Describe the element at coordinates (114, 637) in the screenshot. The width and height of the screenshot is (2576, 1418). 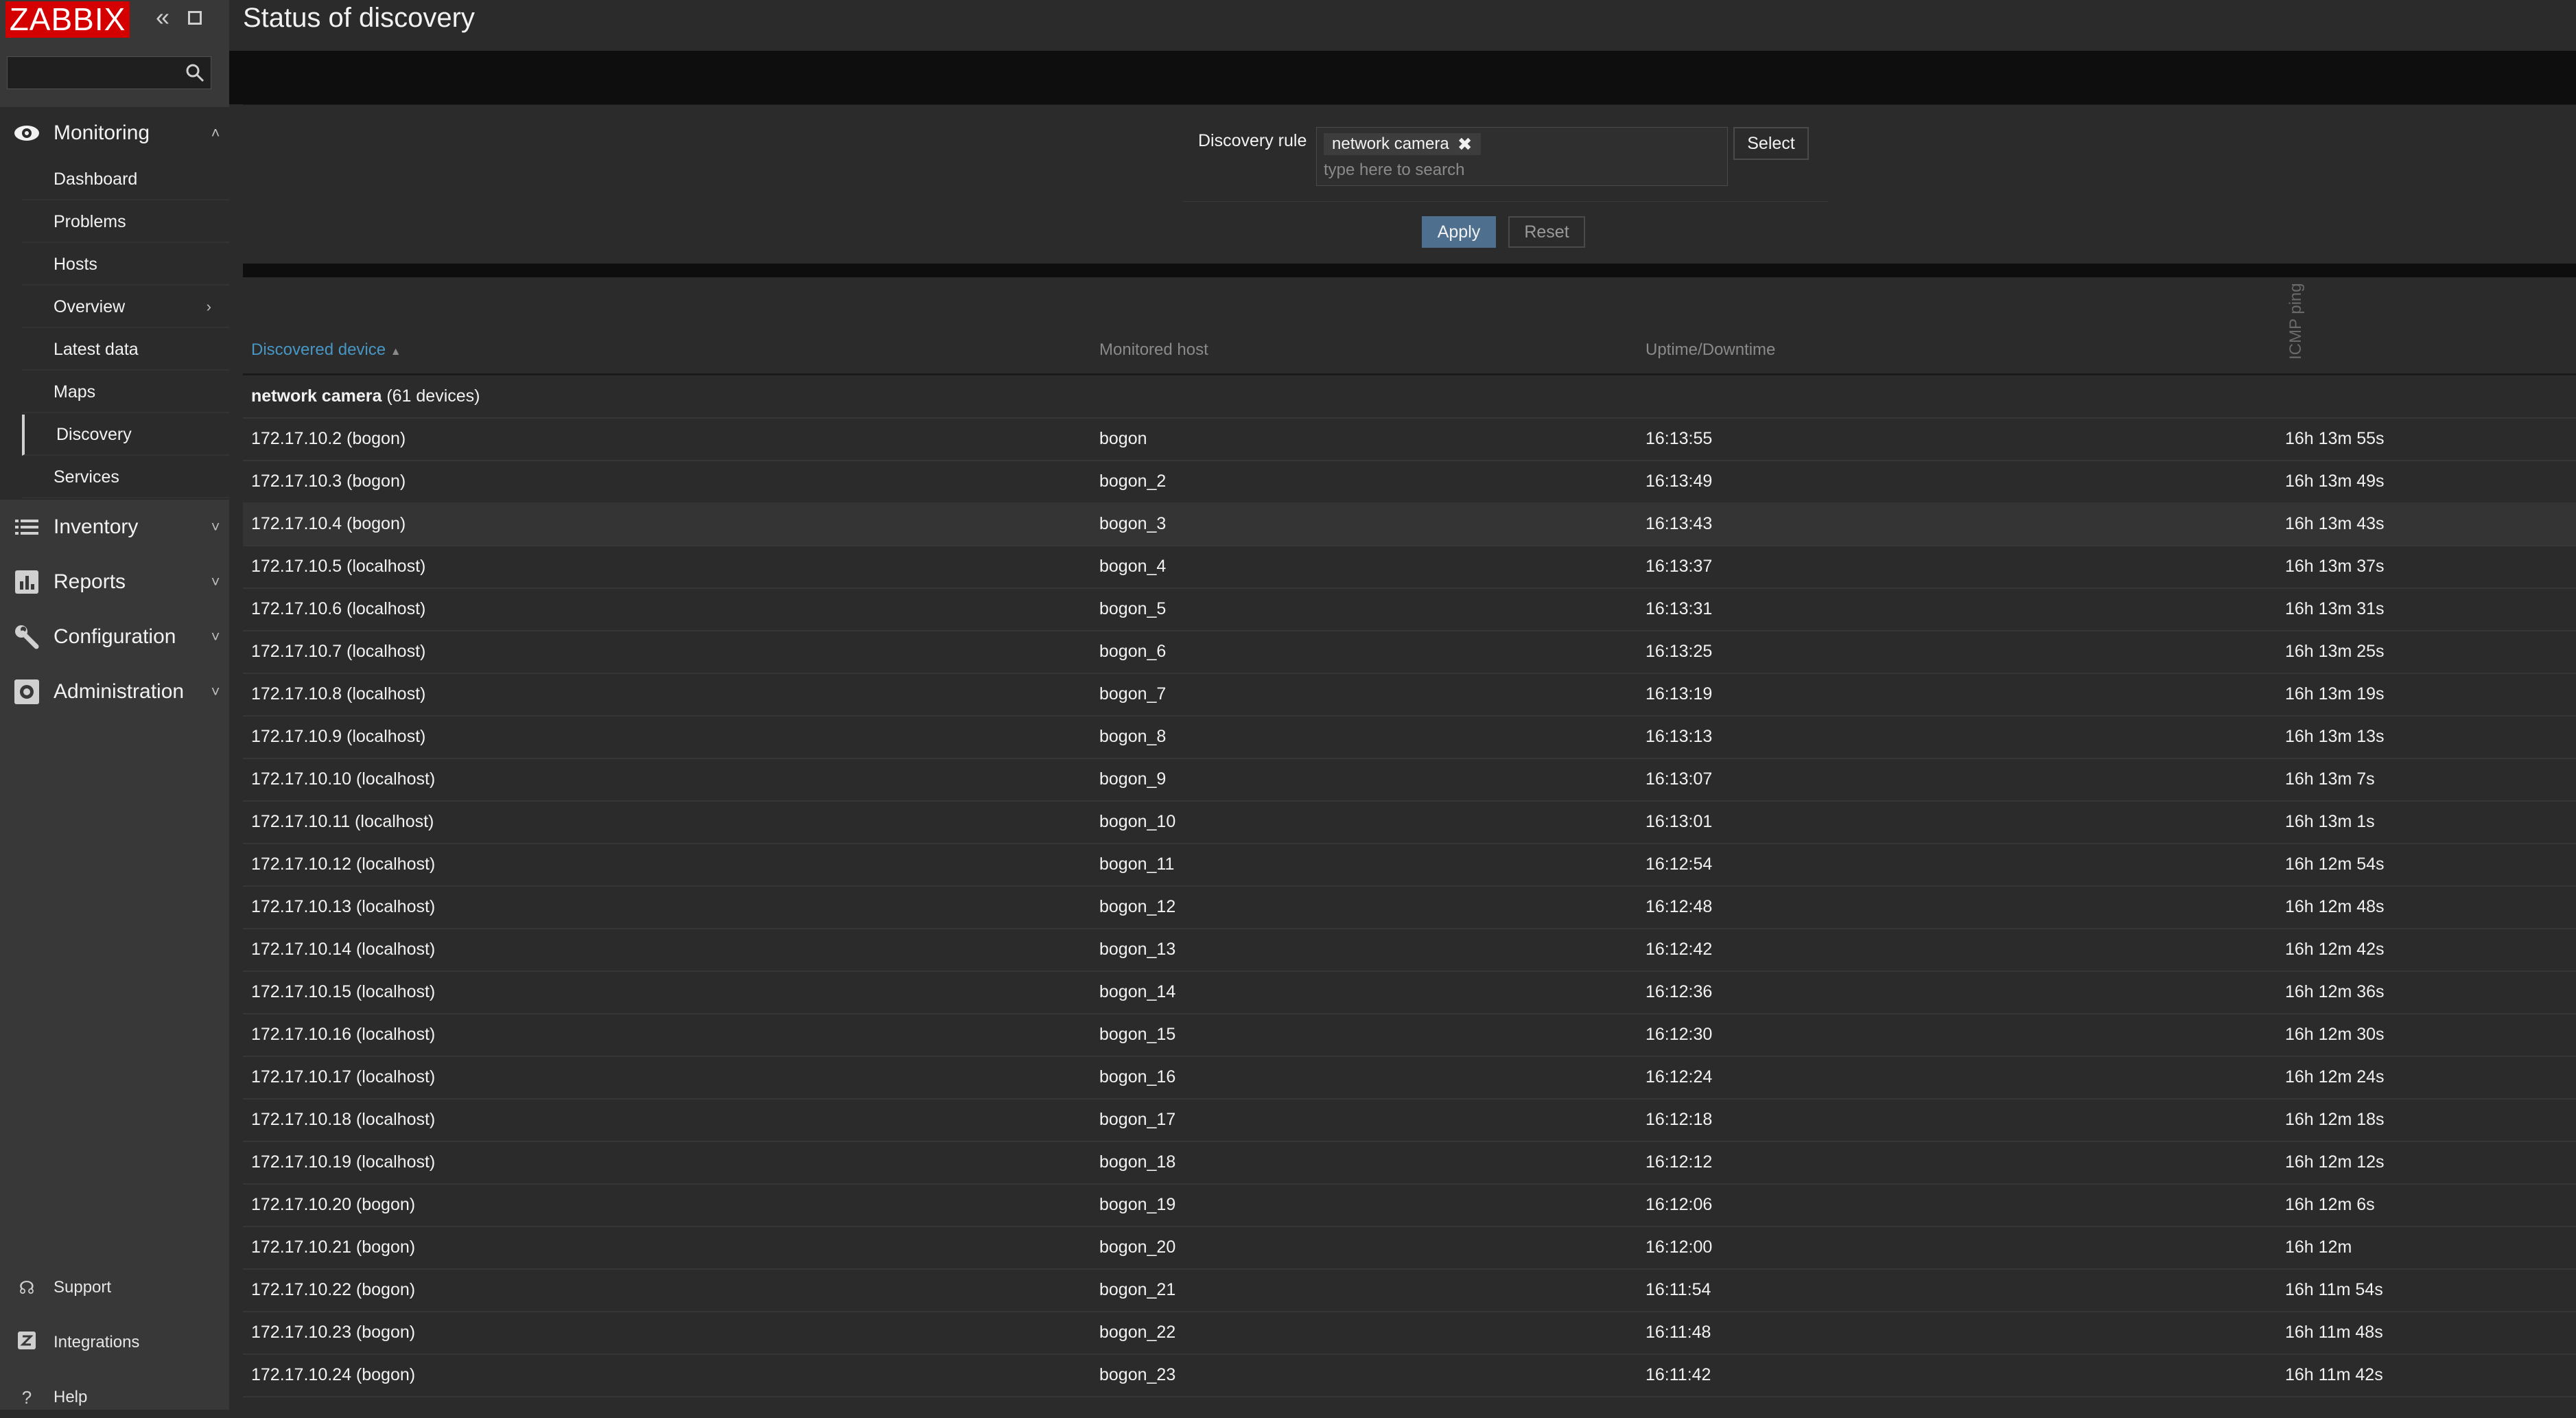
I see `menu-section-configuration: Configuration ˅` at that location.